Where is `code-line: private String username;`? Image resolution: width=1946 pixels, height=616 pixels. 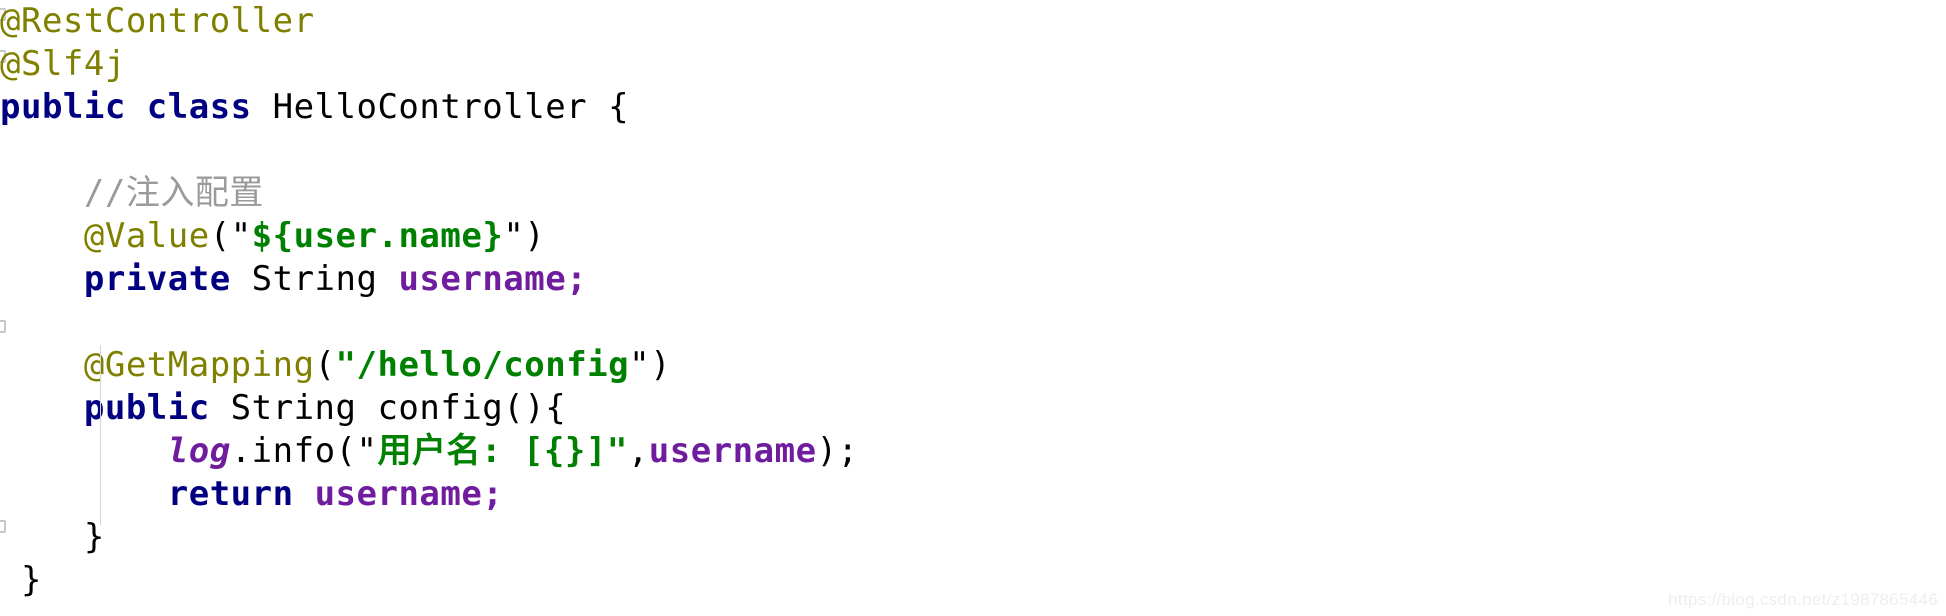 code-line: private String username; is located at coordinates (973, 279).